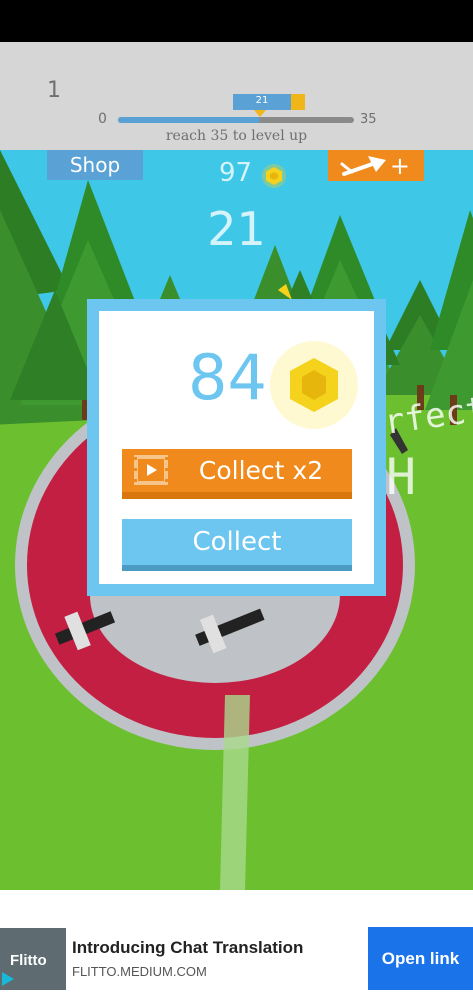 The height and width of the screenshot is (1000, 473). What do you see at coordinates (95, 165) in the screenshot?
I see `shop-button: Shop` at bounding box center [95, 165].